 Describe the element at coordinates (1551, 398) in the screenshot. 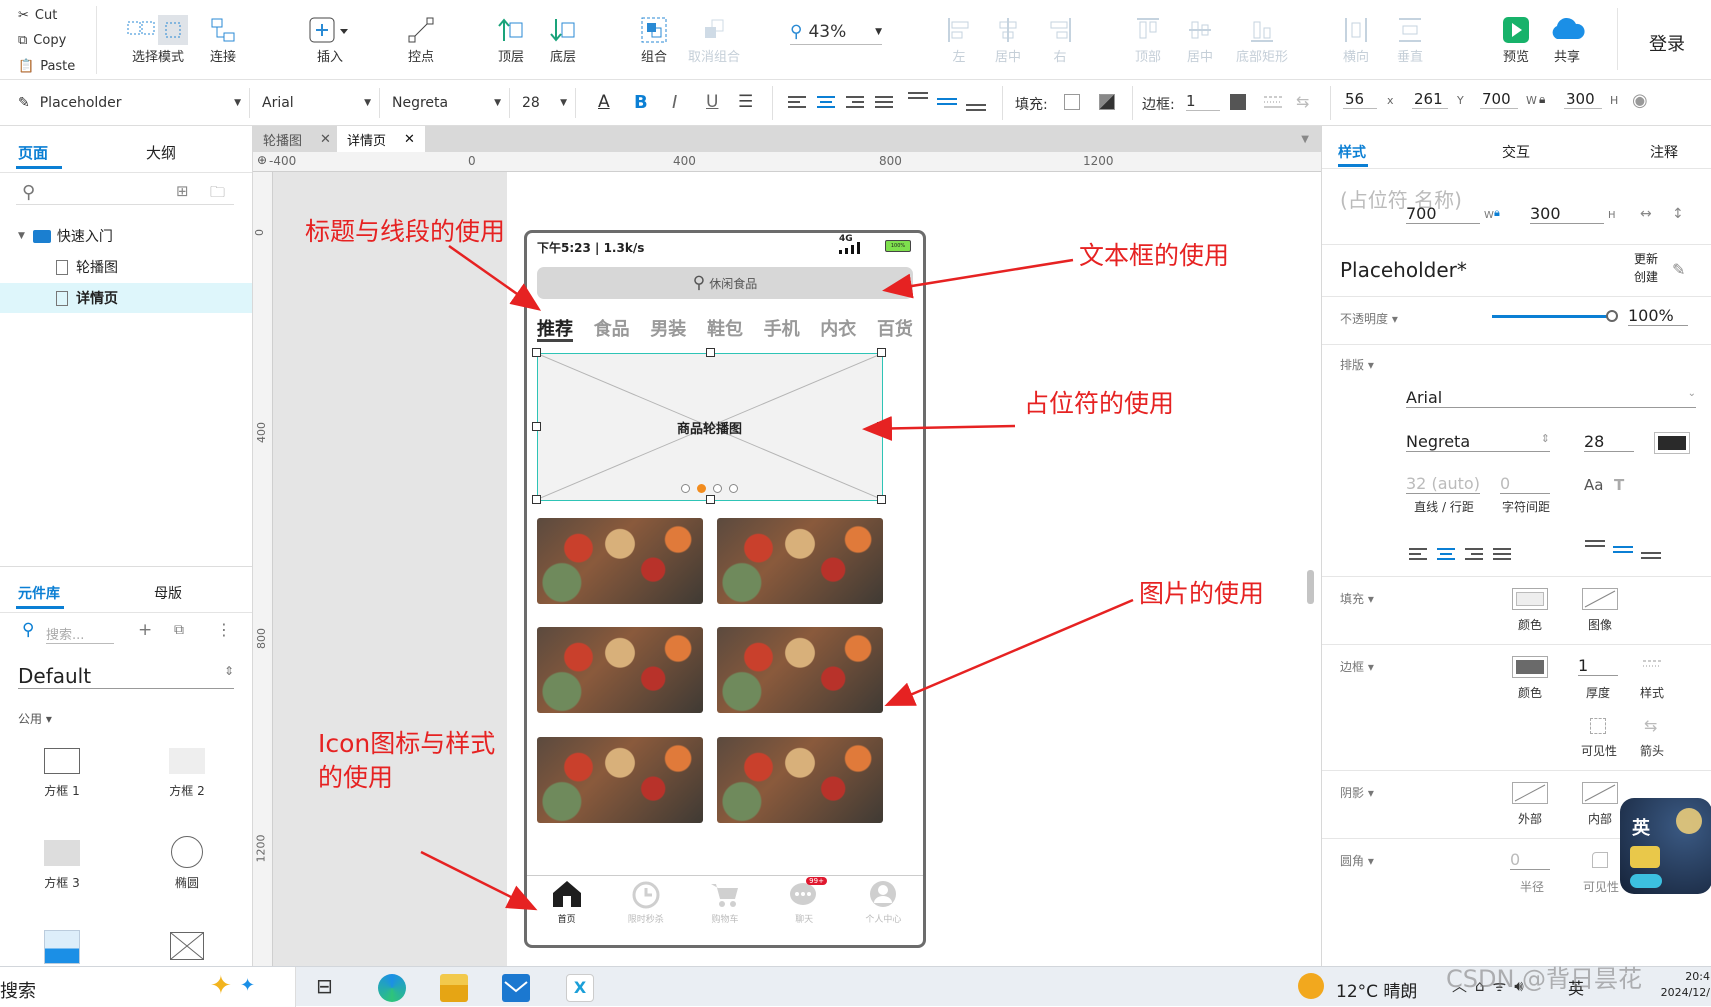

I see `font-family-select: Arial ⌄` at that location.